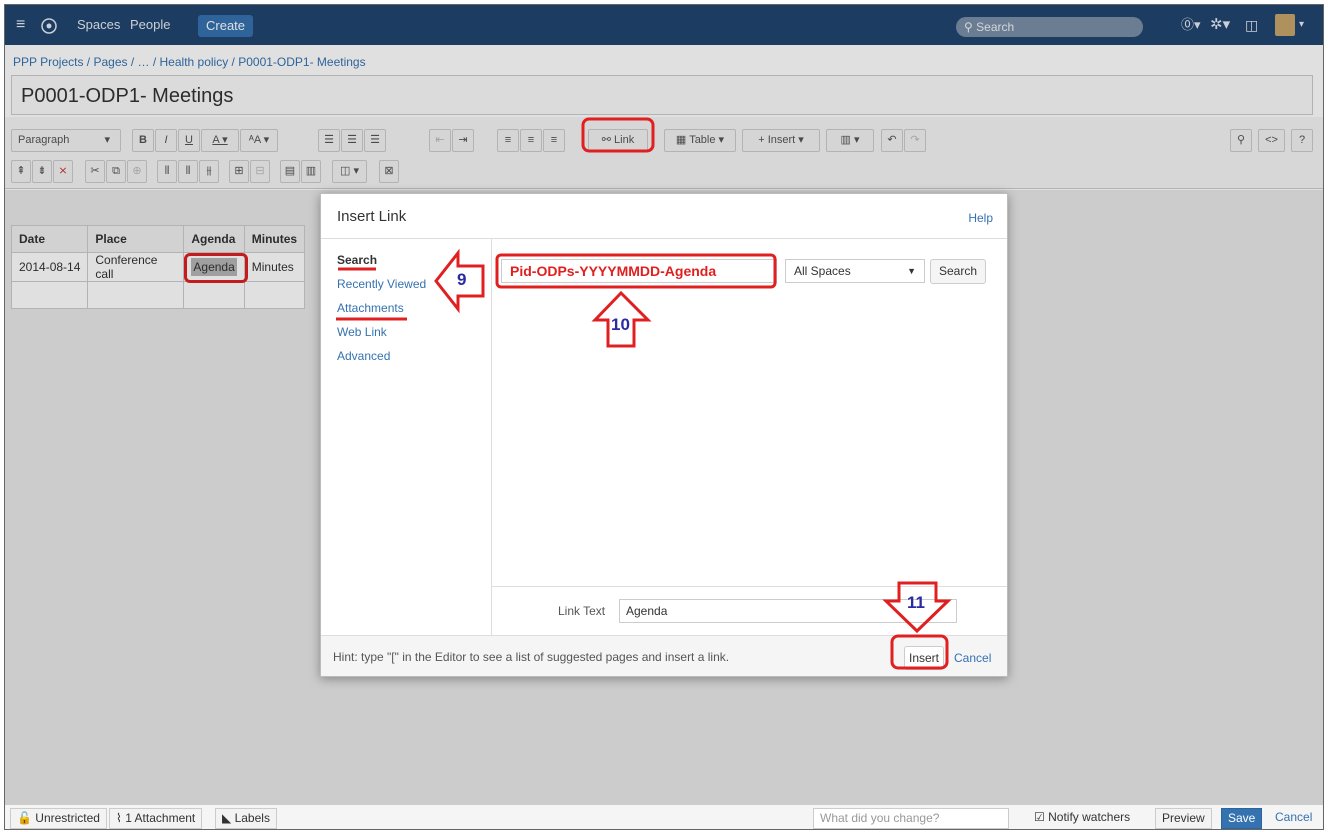 Image resolution: width=1328 pixels, height=832 pixels. I want to click on annotation-number-10: 10, so click(620, 324).